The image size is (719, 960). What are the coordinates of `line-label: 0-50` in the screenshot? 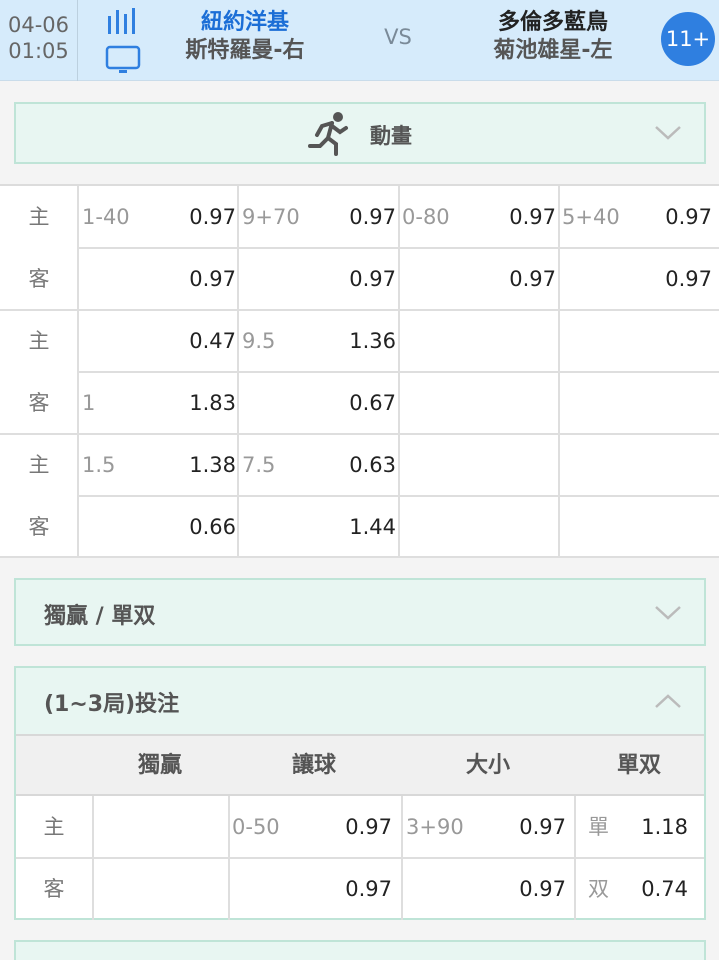 It's located at (256, 827).